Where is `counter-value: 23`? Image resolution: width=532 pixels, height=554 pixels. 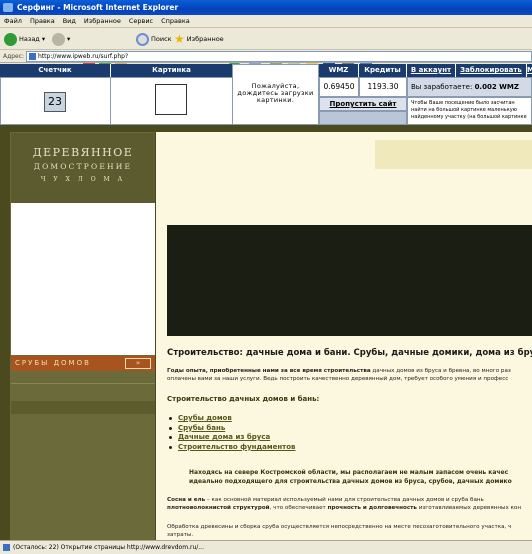 counter-value: 23 is located at coordinates (55, 102).